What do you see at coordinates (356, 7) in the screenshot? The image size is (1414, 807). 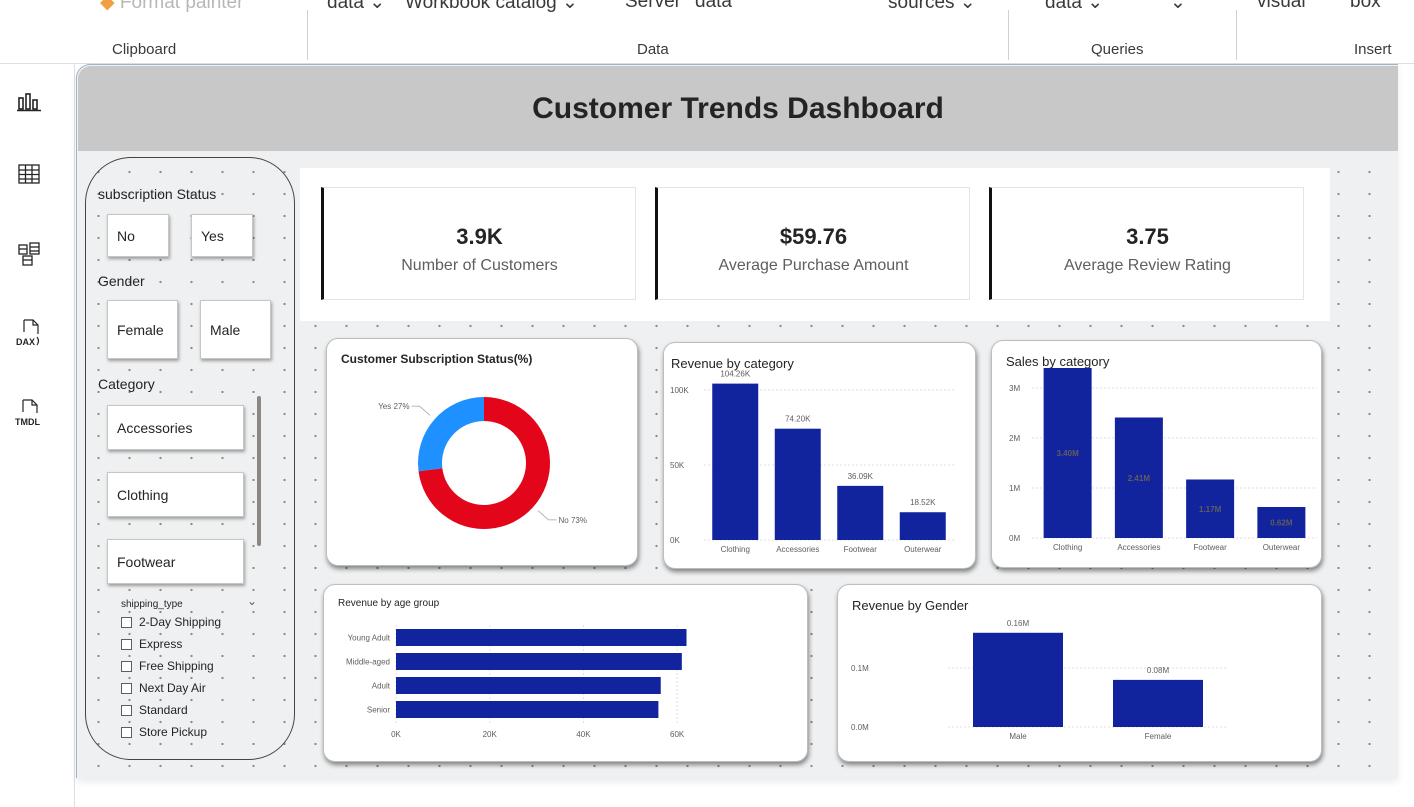 I see `get-data-button: data ⌄` at bounding box center [356, 7].